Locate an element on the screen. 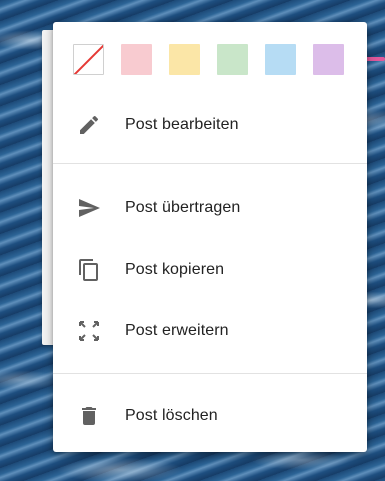 This screenshot has height=481, width=385. menu-item-label: Post löschen is located at coordinates (171, 415).